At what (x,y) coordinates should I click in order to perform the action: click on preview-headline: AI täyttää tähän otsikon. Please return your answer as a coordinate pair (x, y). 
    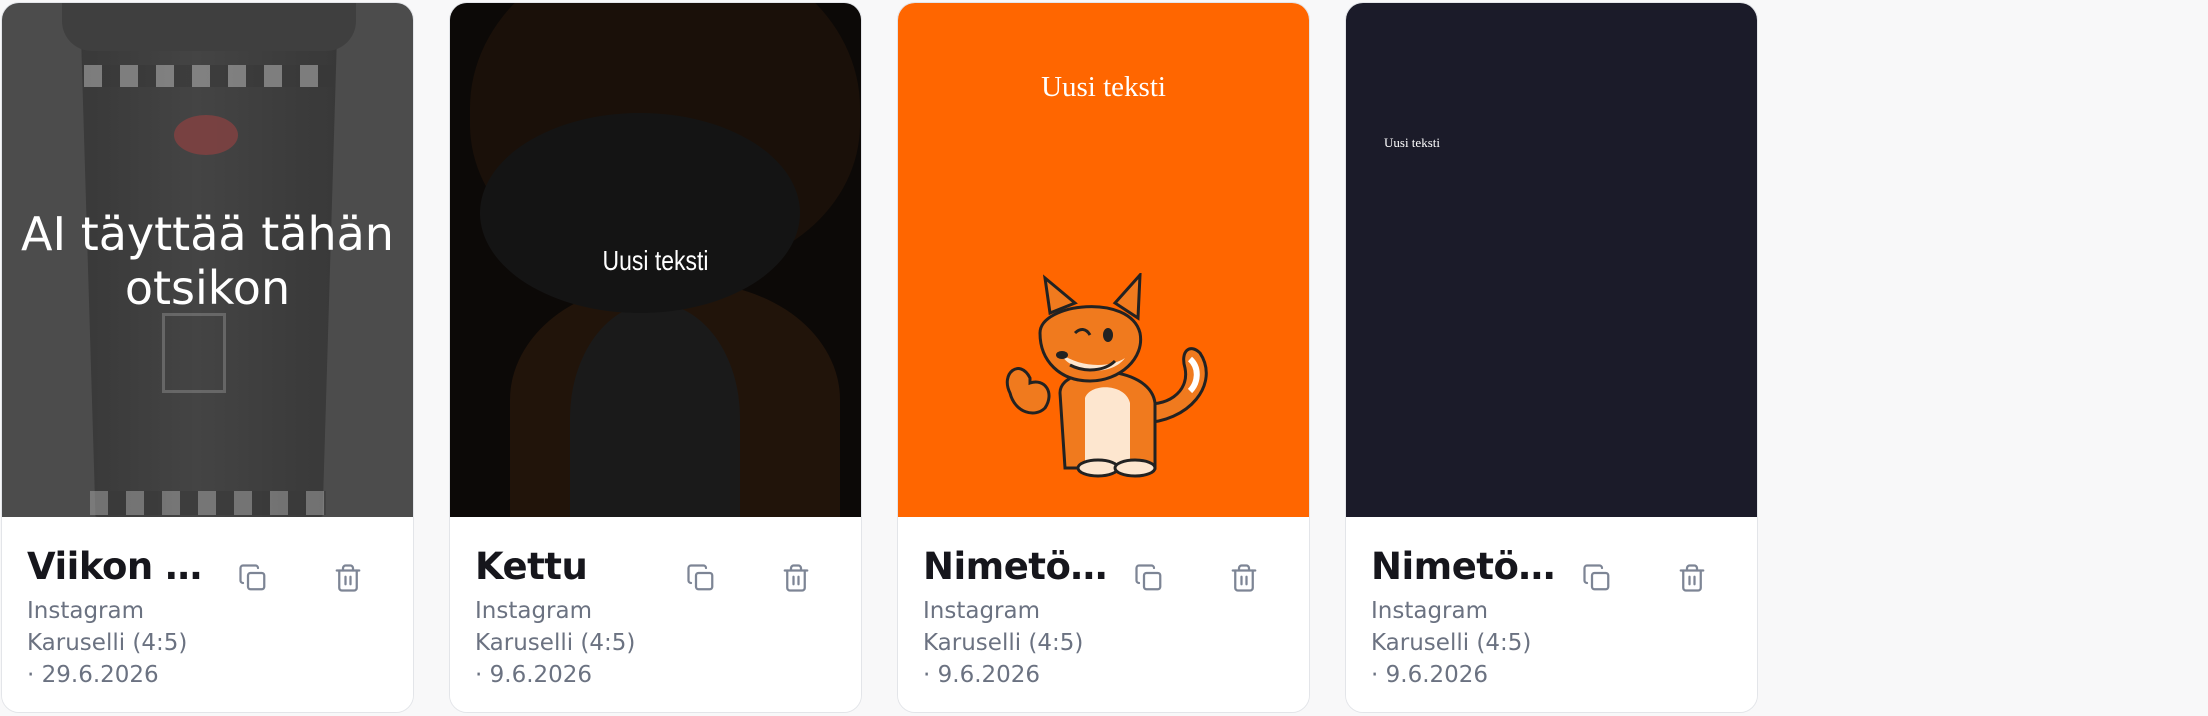
    Looking at the image, I should click on (207, 261).